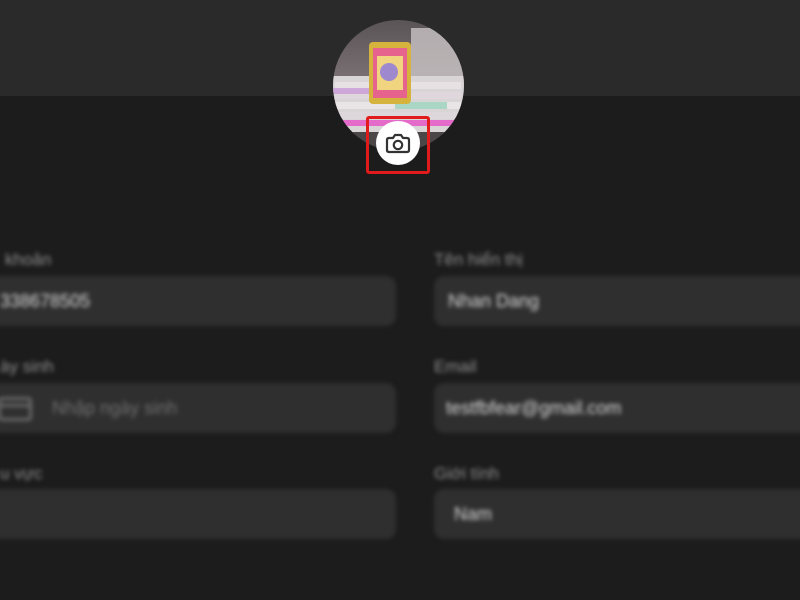 The image size is (800, 600). What do you see at coordinates (198, 301) in the screenshot?
I see `account-field: 338678505` at bounding box center [198, 301].